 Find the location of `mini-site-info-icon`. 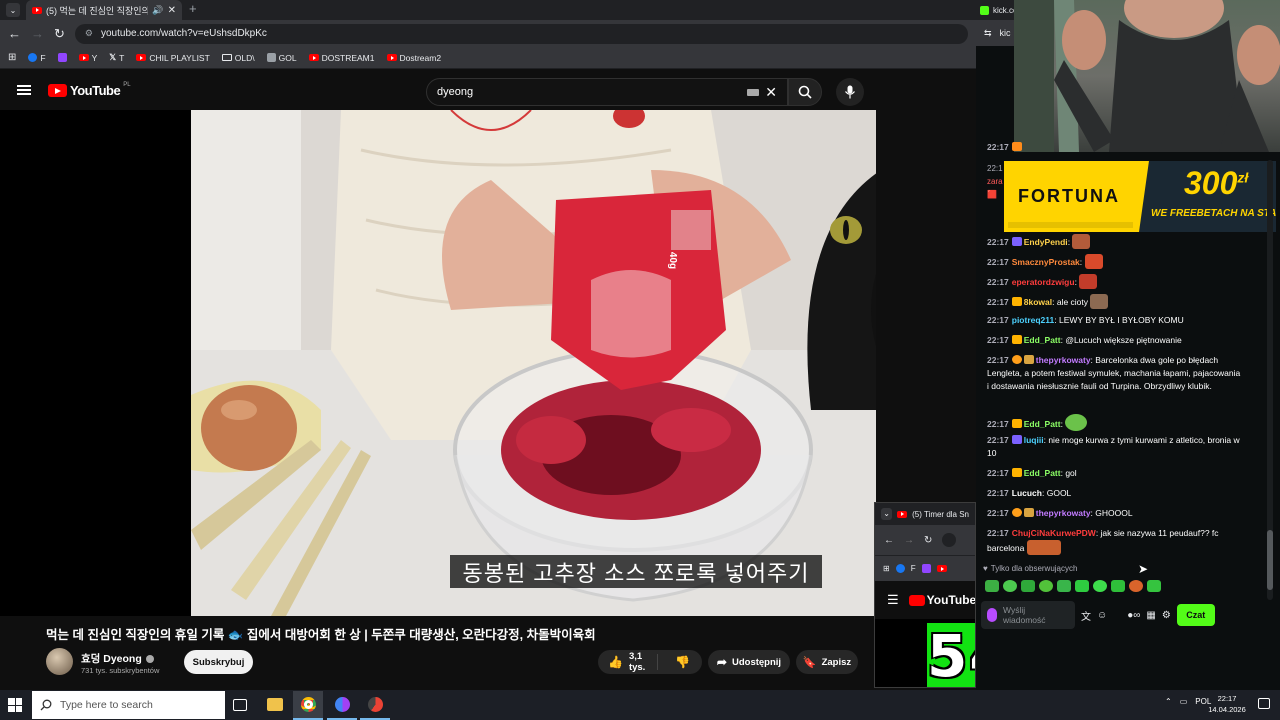

mini-site-info-icon is located at coordinates (949, 540).